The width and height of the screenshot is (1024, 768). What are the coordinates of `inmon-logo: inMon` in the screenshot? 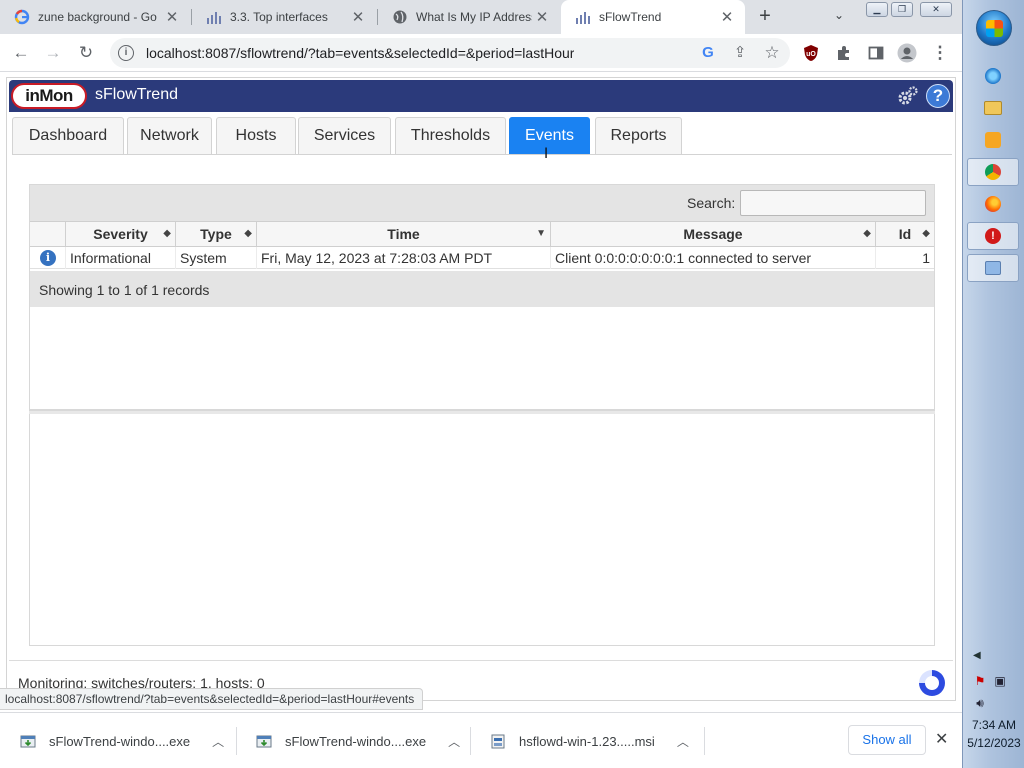 It's located at (49, 96).